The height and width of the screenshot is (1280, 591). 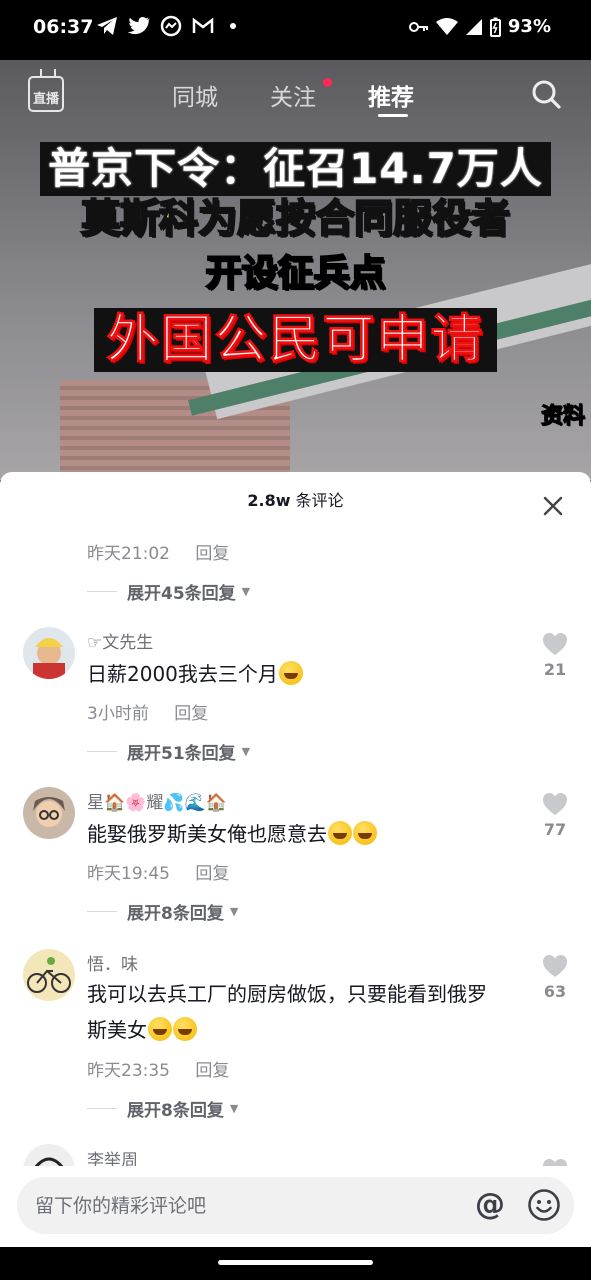 What do you see at coordinates (562, 417) in the screenshot?
I see `source-tag: 资料` at bounding box center [562, 417].